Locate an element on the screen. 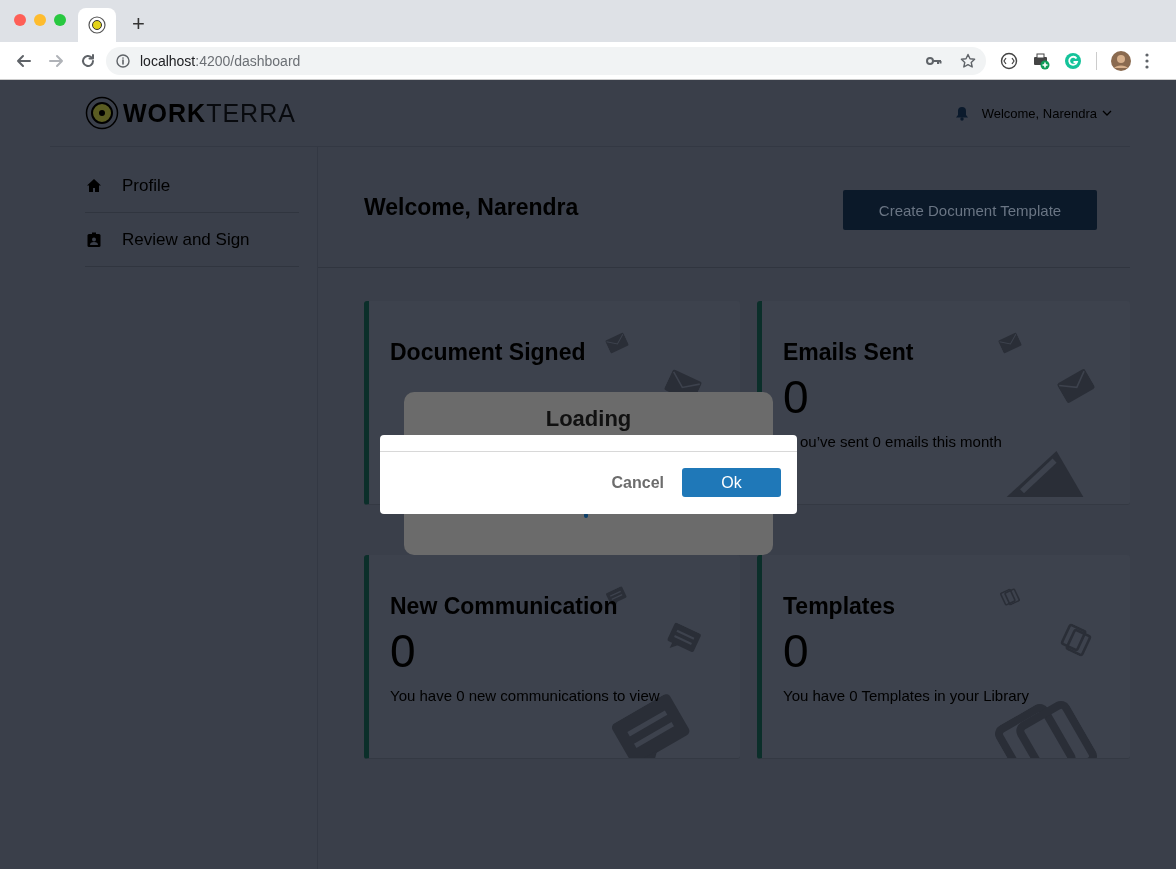 The width and height of the screenshot is (1176, 869). card-caption: You have 0 new communications to view is located at coordinates (525, 695).